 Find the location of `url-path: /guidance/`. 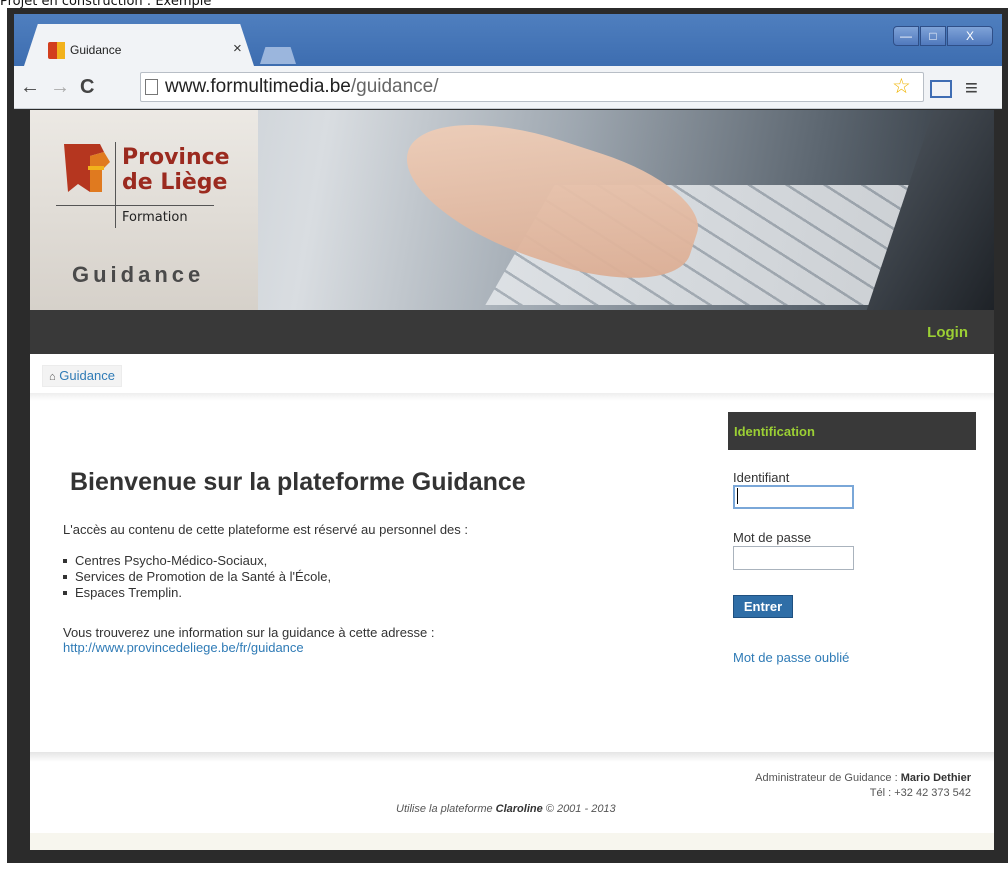

url-path: /guidance/ is located at coordinates (394, 86).